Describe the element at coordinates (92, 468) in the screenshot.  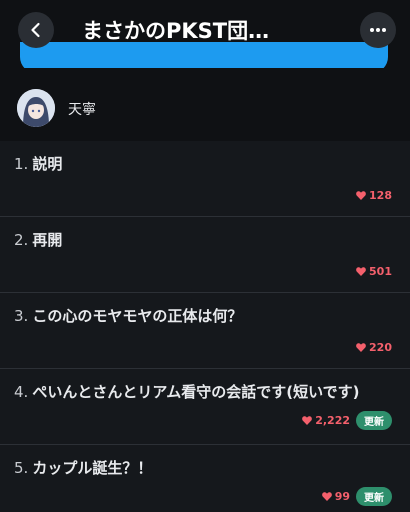
I see `item-title-text: カップル誕生？！` at that location.